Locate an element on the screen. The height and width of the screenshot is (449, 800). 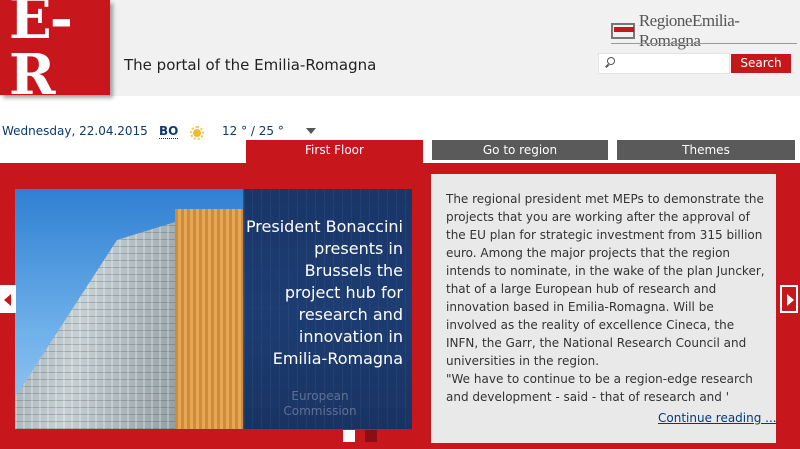
tab-go-to-region: Go to region is located at coordinates (520, 150).